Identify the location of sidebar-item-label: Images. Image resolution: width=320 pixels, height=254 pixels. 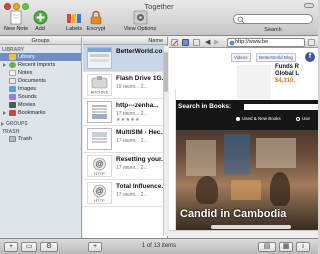
(27, 89).